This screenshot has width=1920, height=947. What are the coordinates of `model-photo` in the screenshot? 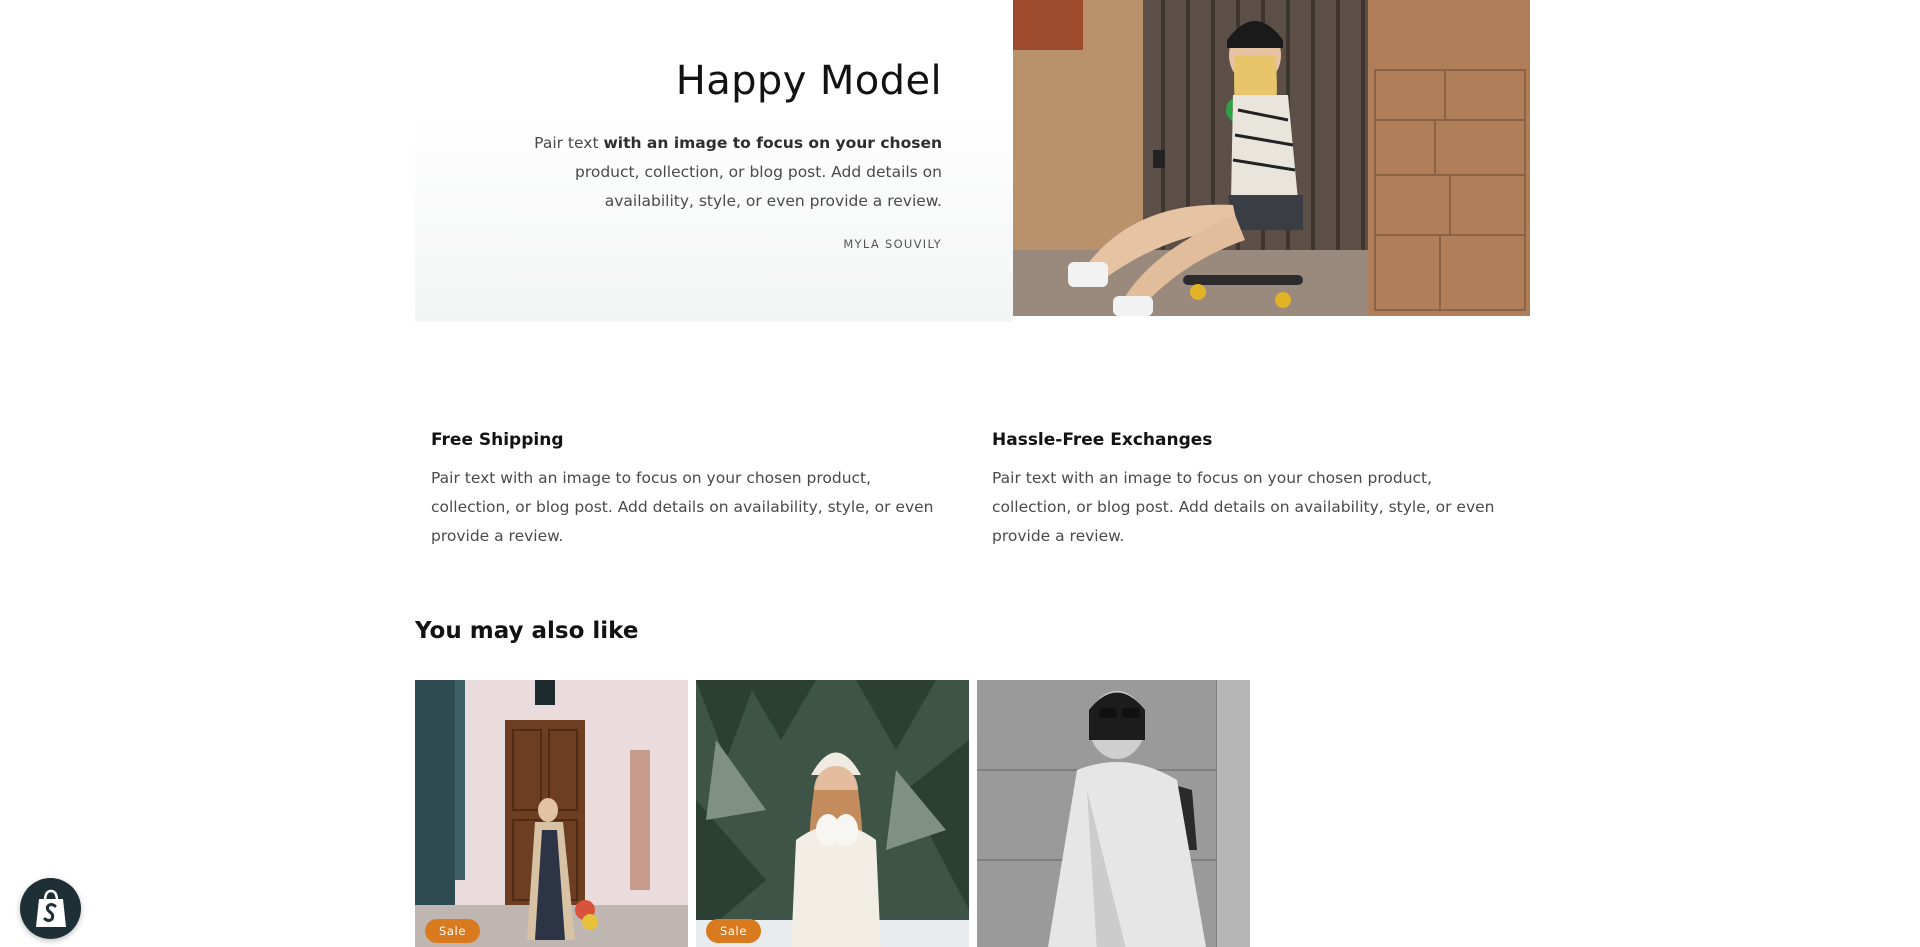 It's located at (1271, 158).